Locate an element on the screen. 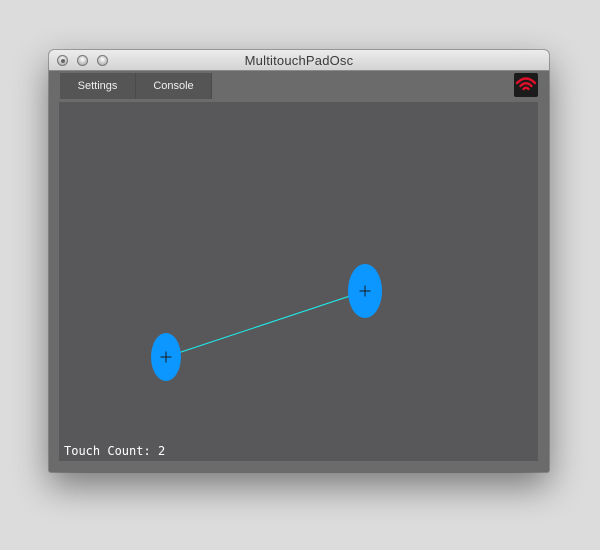 The height and width of the screenshot is (550, 600). touch-connection-line is located at coordinates (265, 324).